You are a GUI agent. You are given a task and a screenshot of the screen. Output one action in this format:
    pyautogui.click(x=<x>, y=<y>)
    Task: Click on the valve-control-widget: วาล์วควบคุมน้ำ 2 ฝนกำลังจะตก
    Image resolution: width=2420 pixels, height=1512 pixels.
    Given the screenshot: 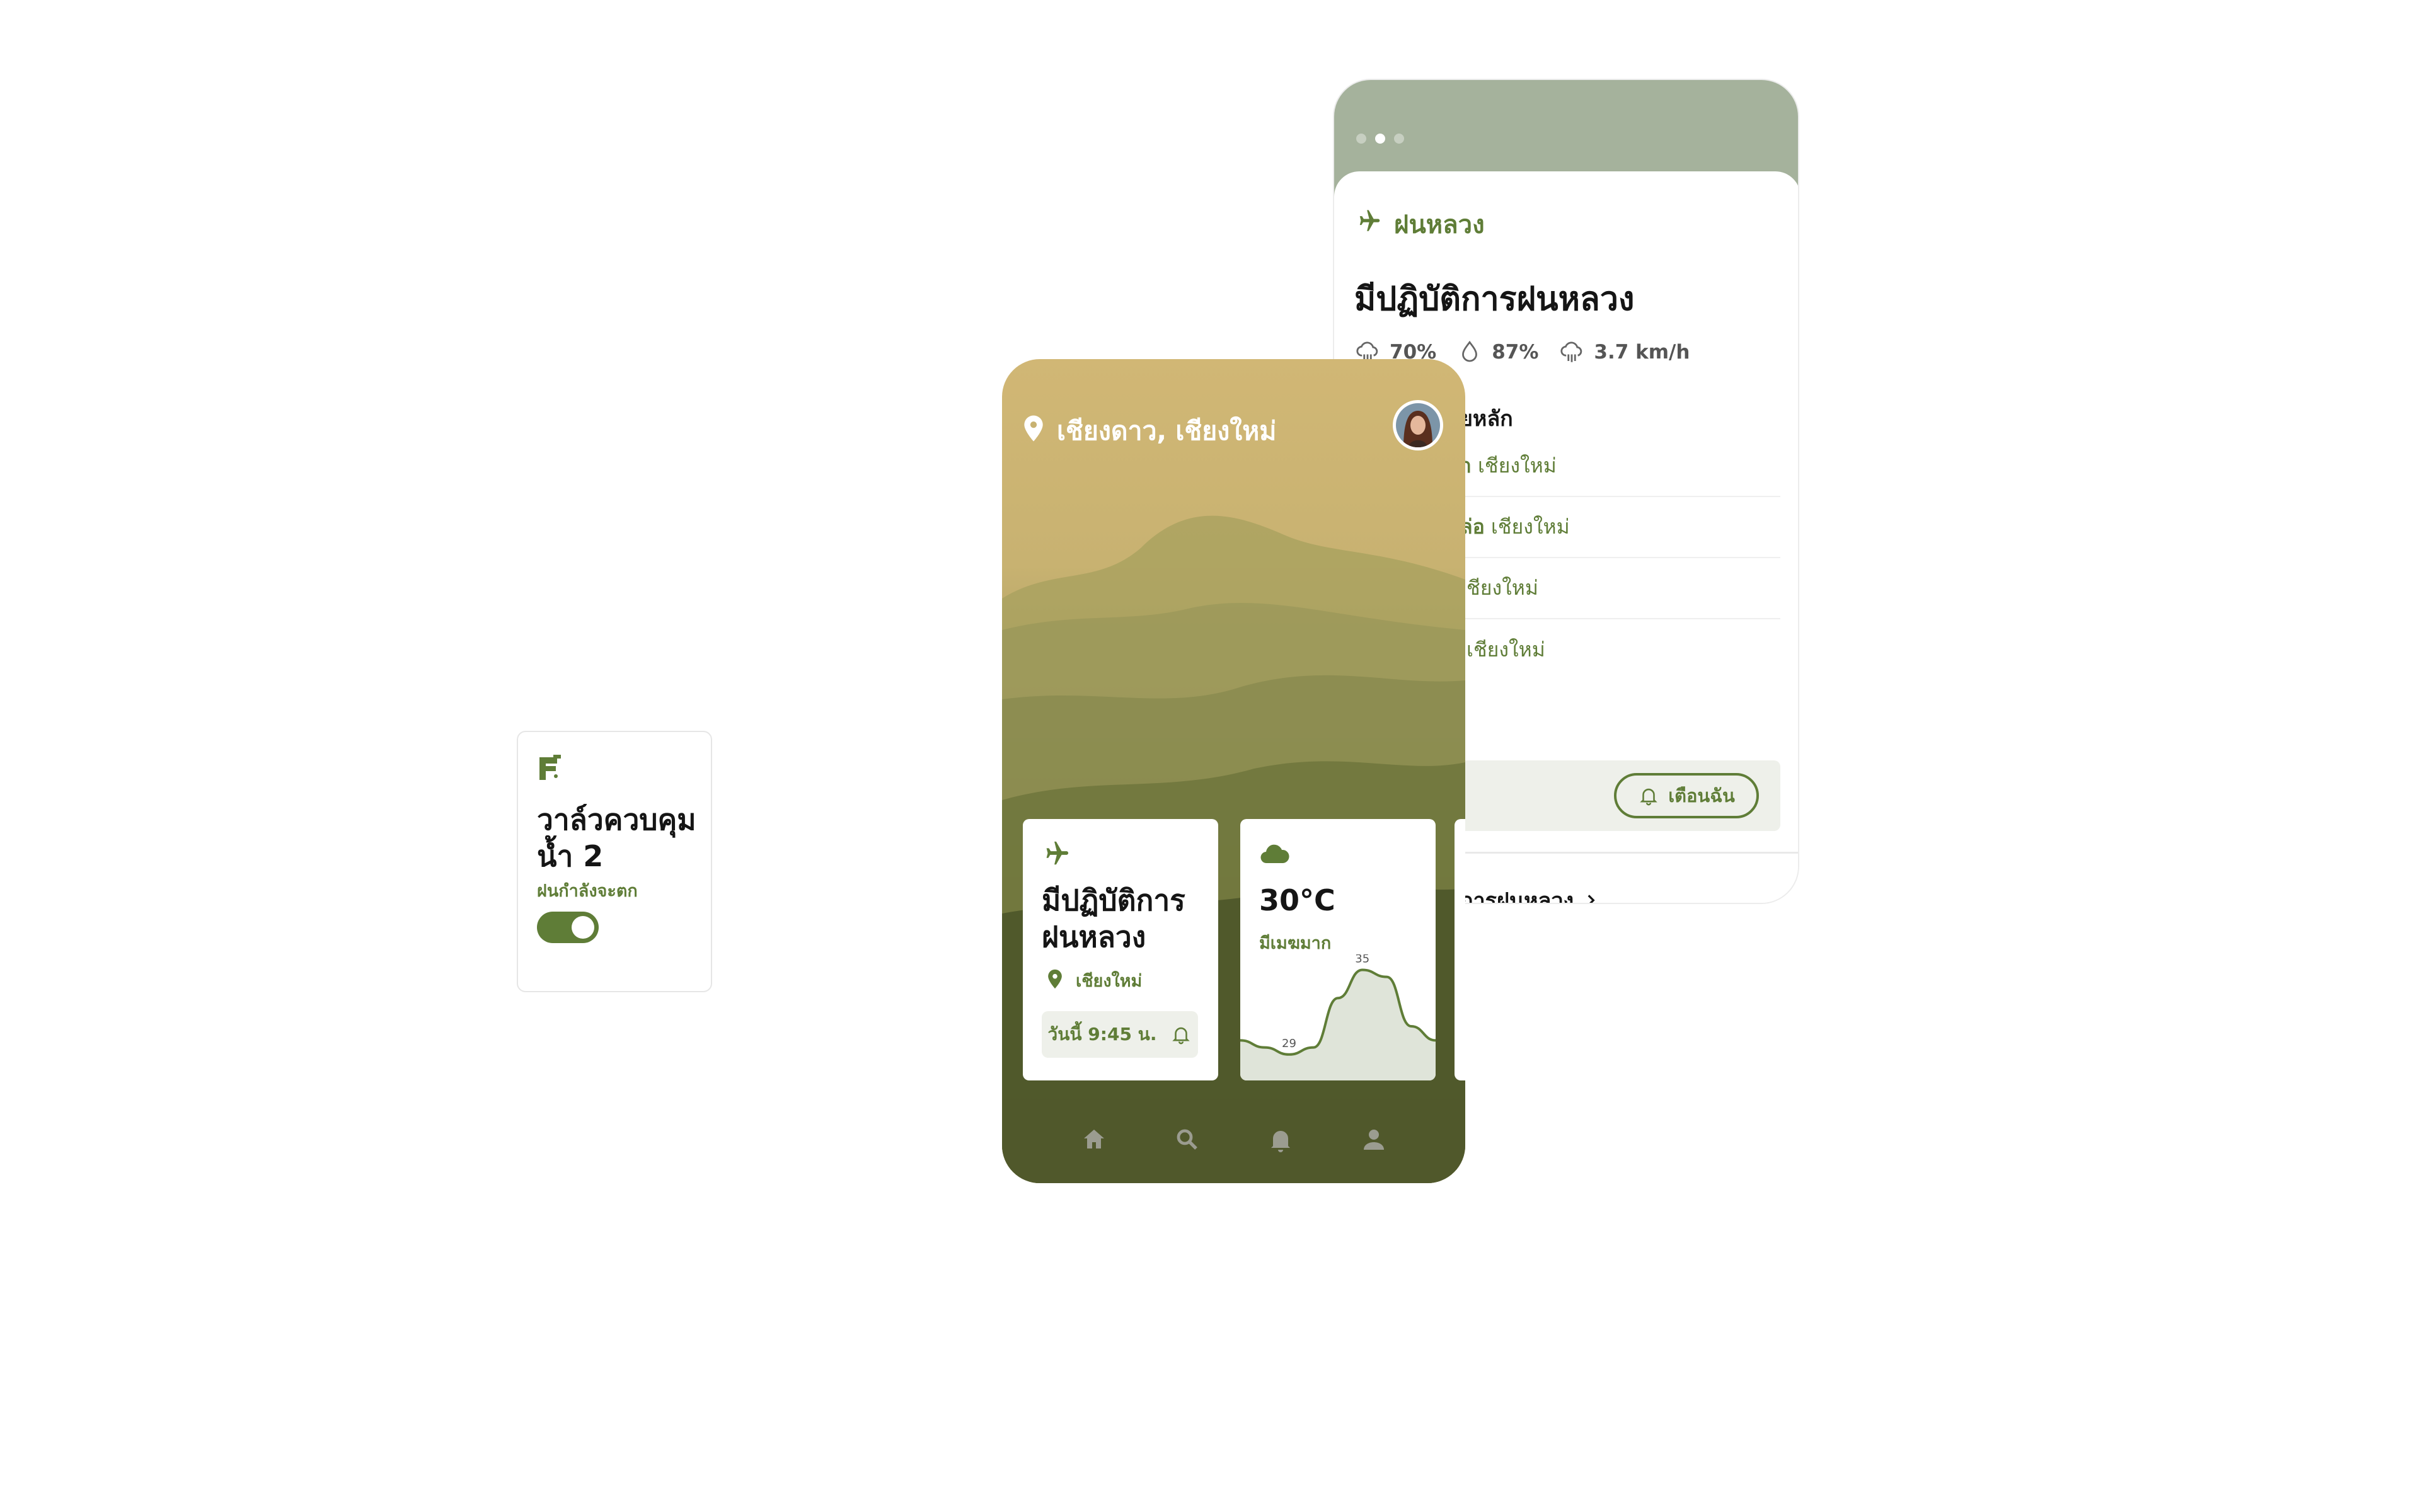 What is the action you would take?
    pyautogui.click(x=615, y=861)
    